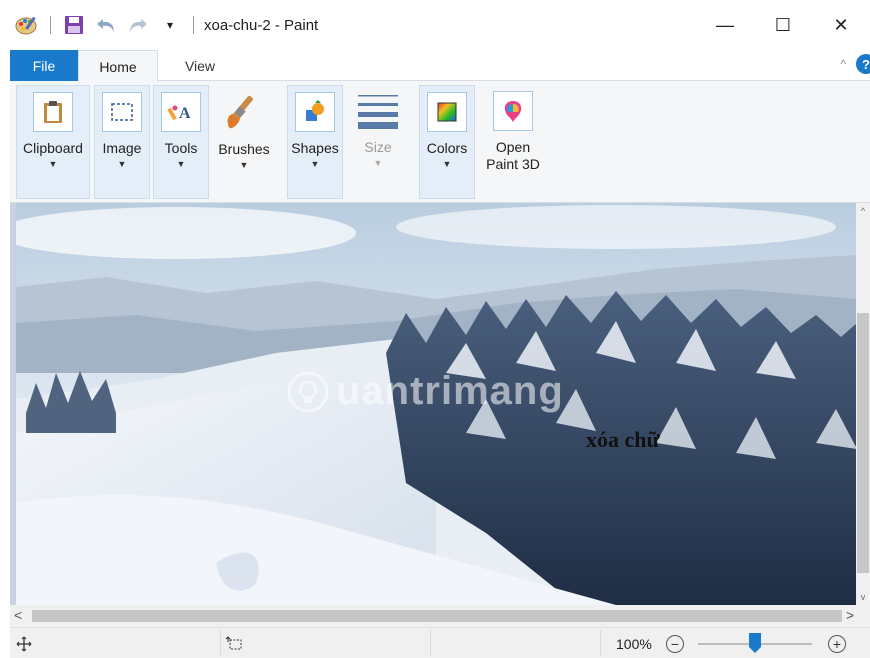 The height and width of the screenshot is (658, 870). I want to click on collapse-ribbon-button: ^, so click(843, 64).